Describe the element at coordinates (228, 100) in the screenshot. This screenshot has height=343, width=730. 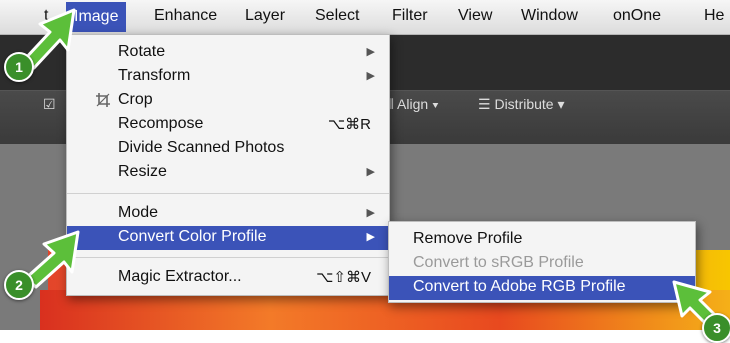
I see `menu-item-crop: Crop` at that location.